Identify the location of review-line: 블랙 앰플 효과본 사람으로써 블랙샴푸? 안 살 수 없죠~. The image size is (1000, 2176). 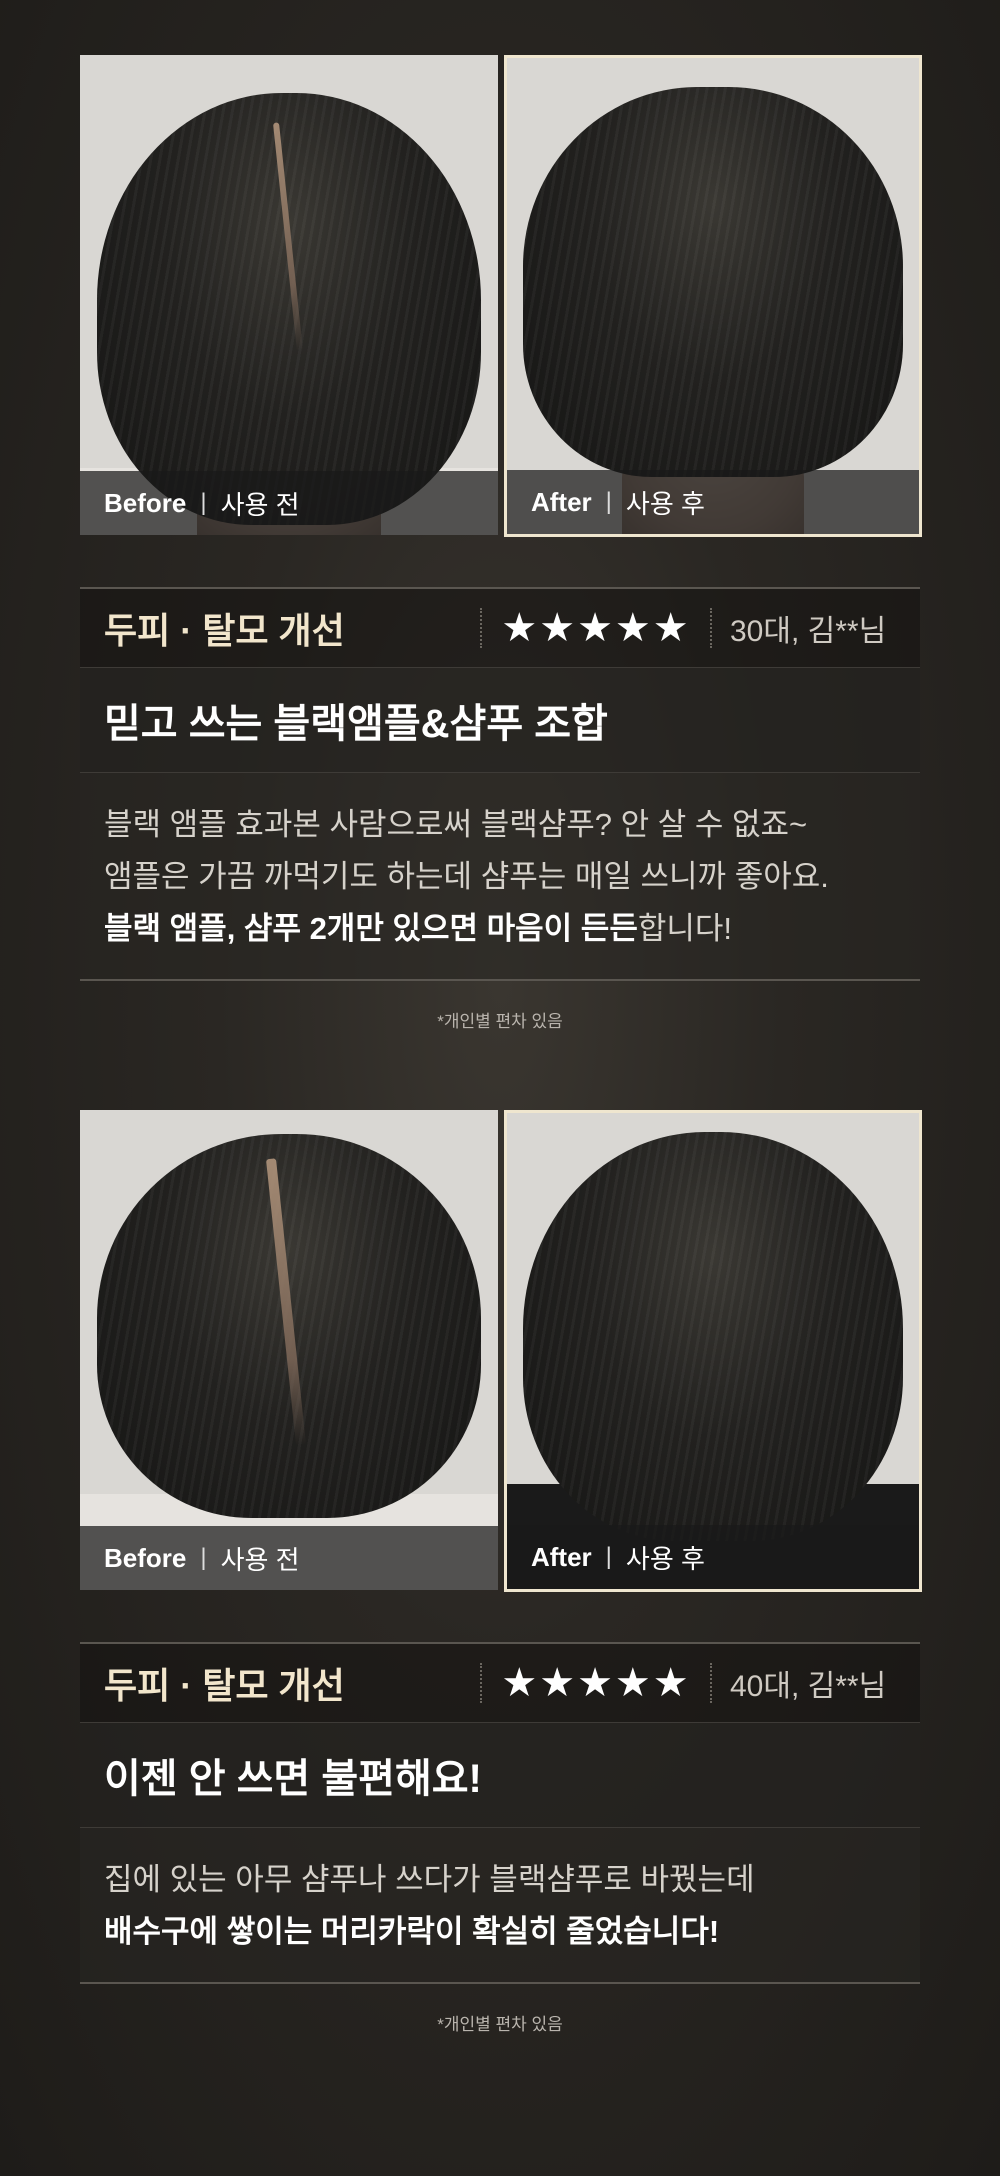
(456, 824).